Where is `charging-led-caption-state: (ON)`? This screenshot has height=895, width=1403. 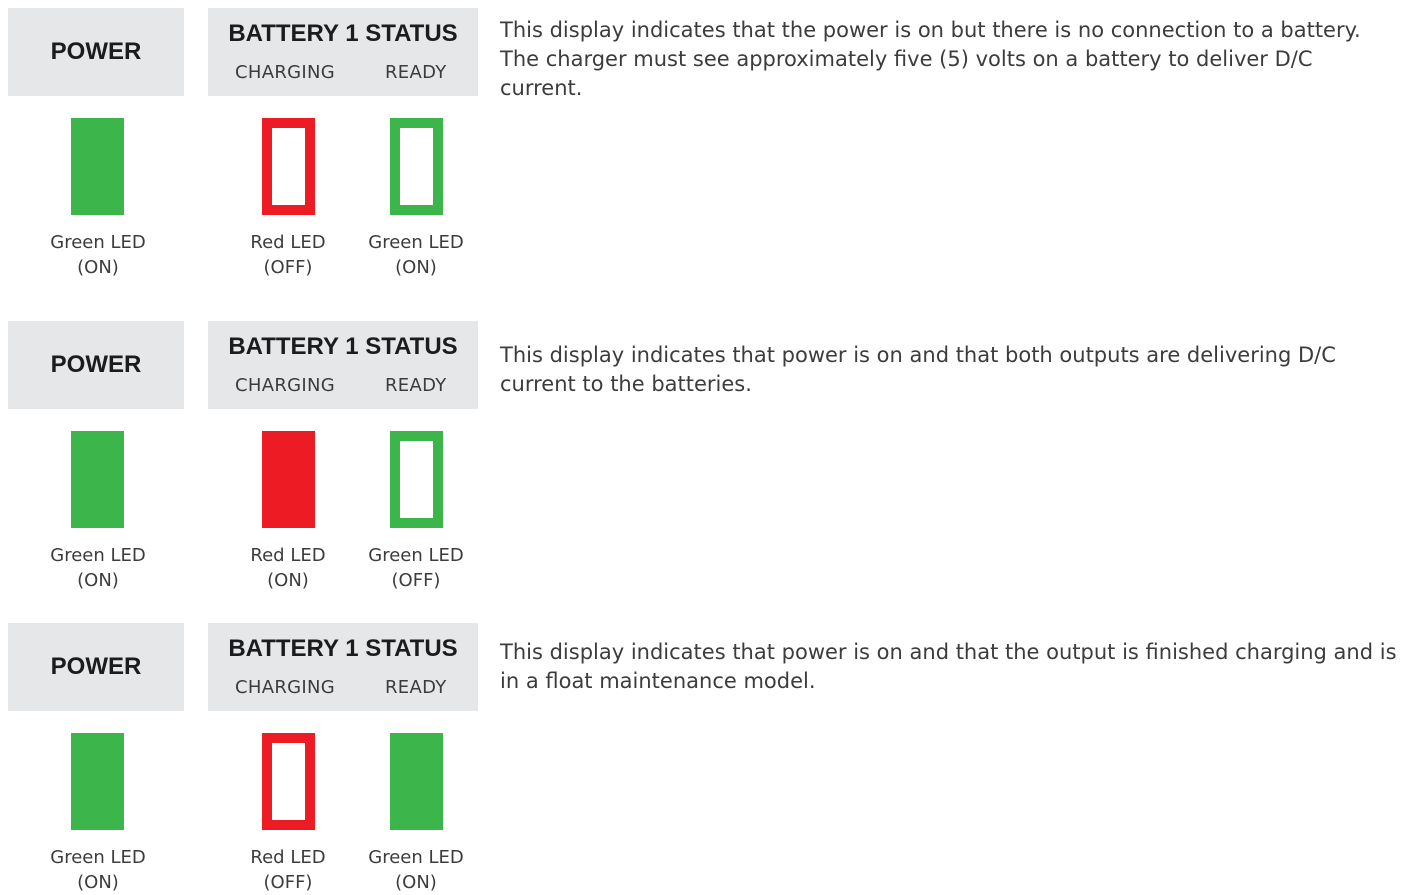
charging-led-caption-state: (ON) is located at coordinates (288, 580).